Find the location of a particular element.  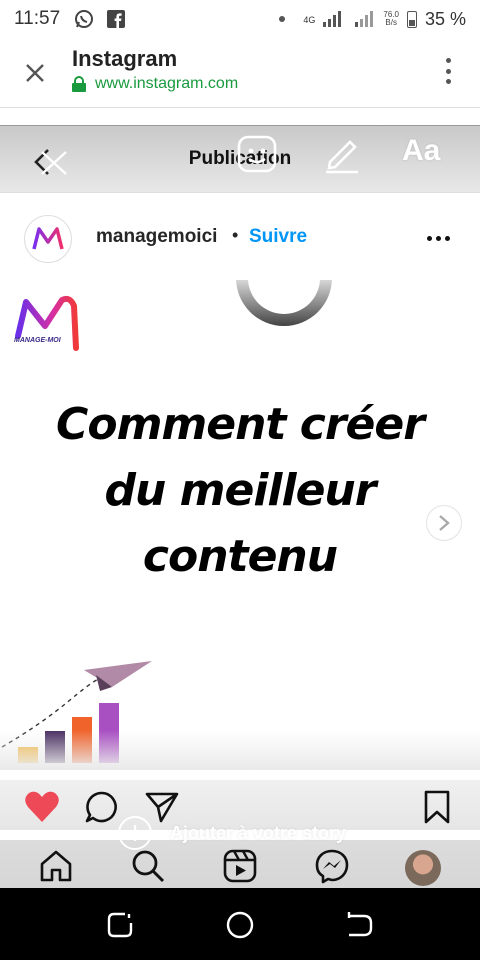

story-editor-bar: Publication Aa is located at coordinates (240, 159).